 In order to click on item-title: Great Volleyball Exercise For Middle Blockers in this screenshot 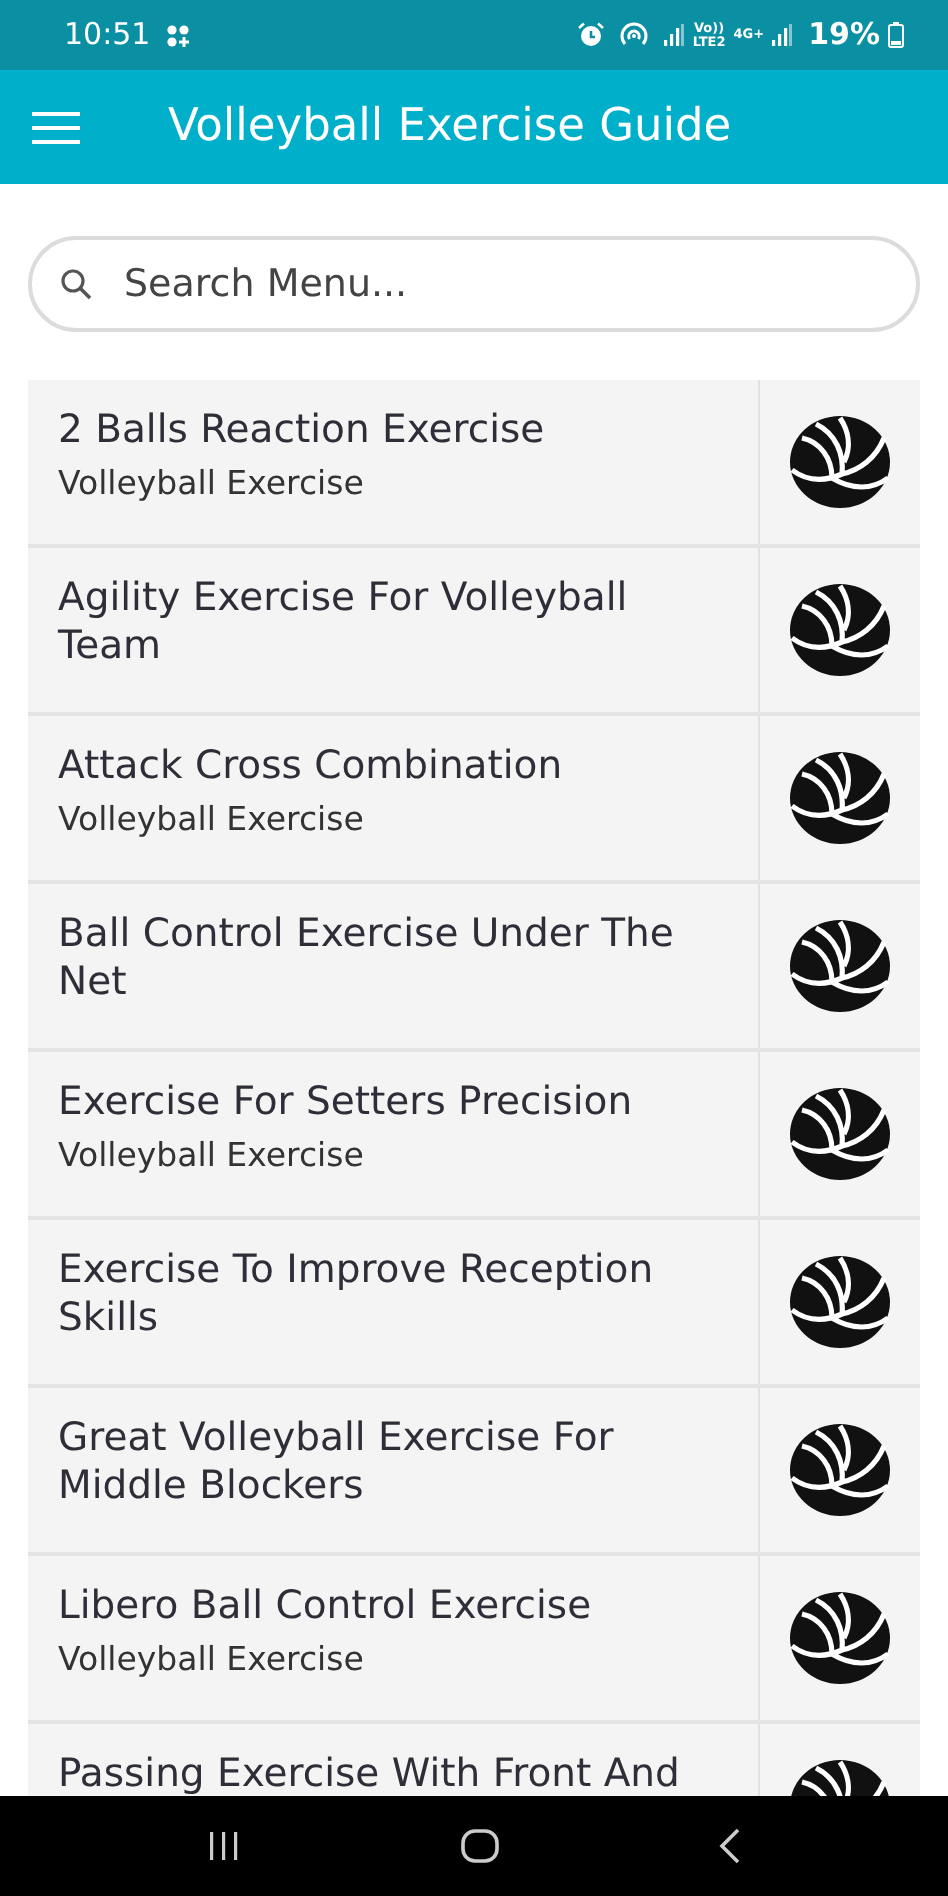, I will do `click(337, 1462)`.